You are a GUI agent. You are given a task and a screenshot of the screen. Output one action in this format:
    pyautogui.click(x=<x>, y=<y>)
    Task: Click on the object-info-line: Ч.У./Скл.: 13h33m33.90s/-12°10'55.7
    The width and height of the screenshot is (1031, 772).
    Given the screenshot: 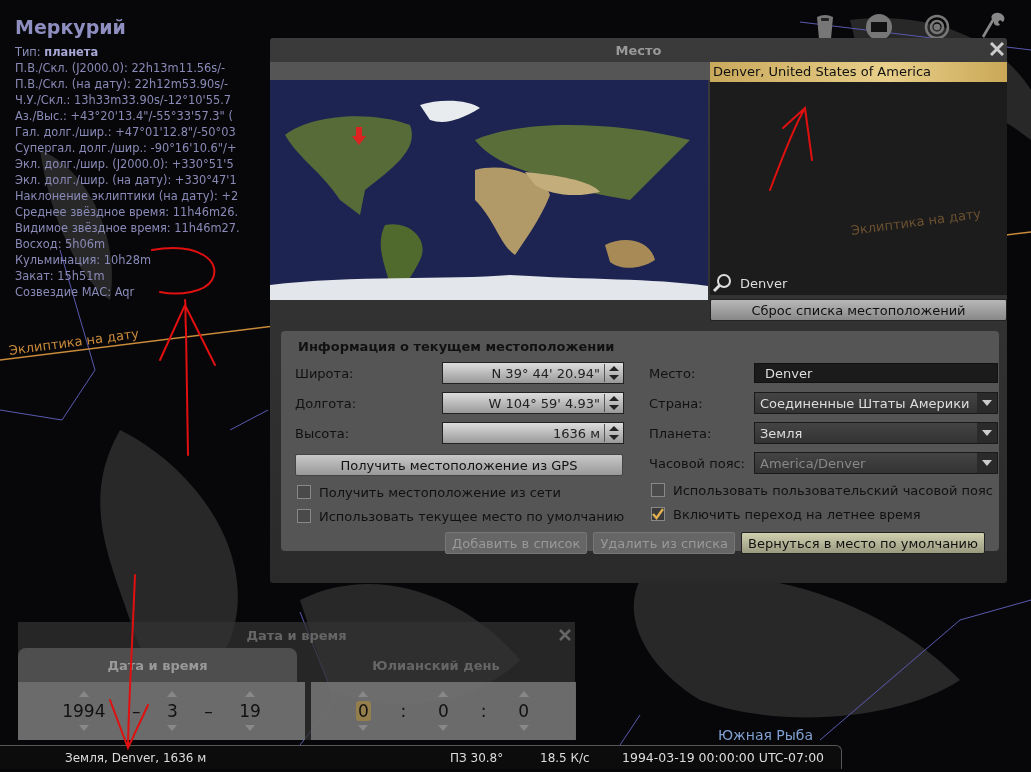 What is the action you would take?
    pyautogui.click(x=123, y=100)
    